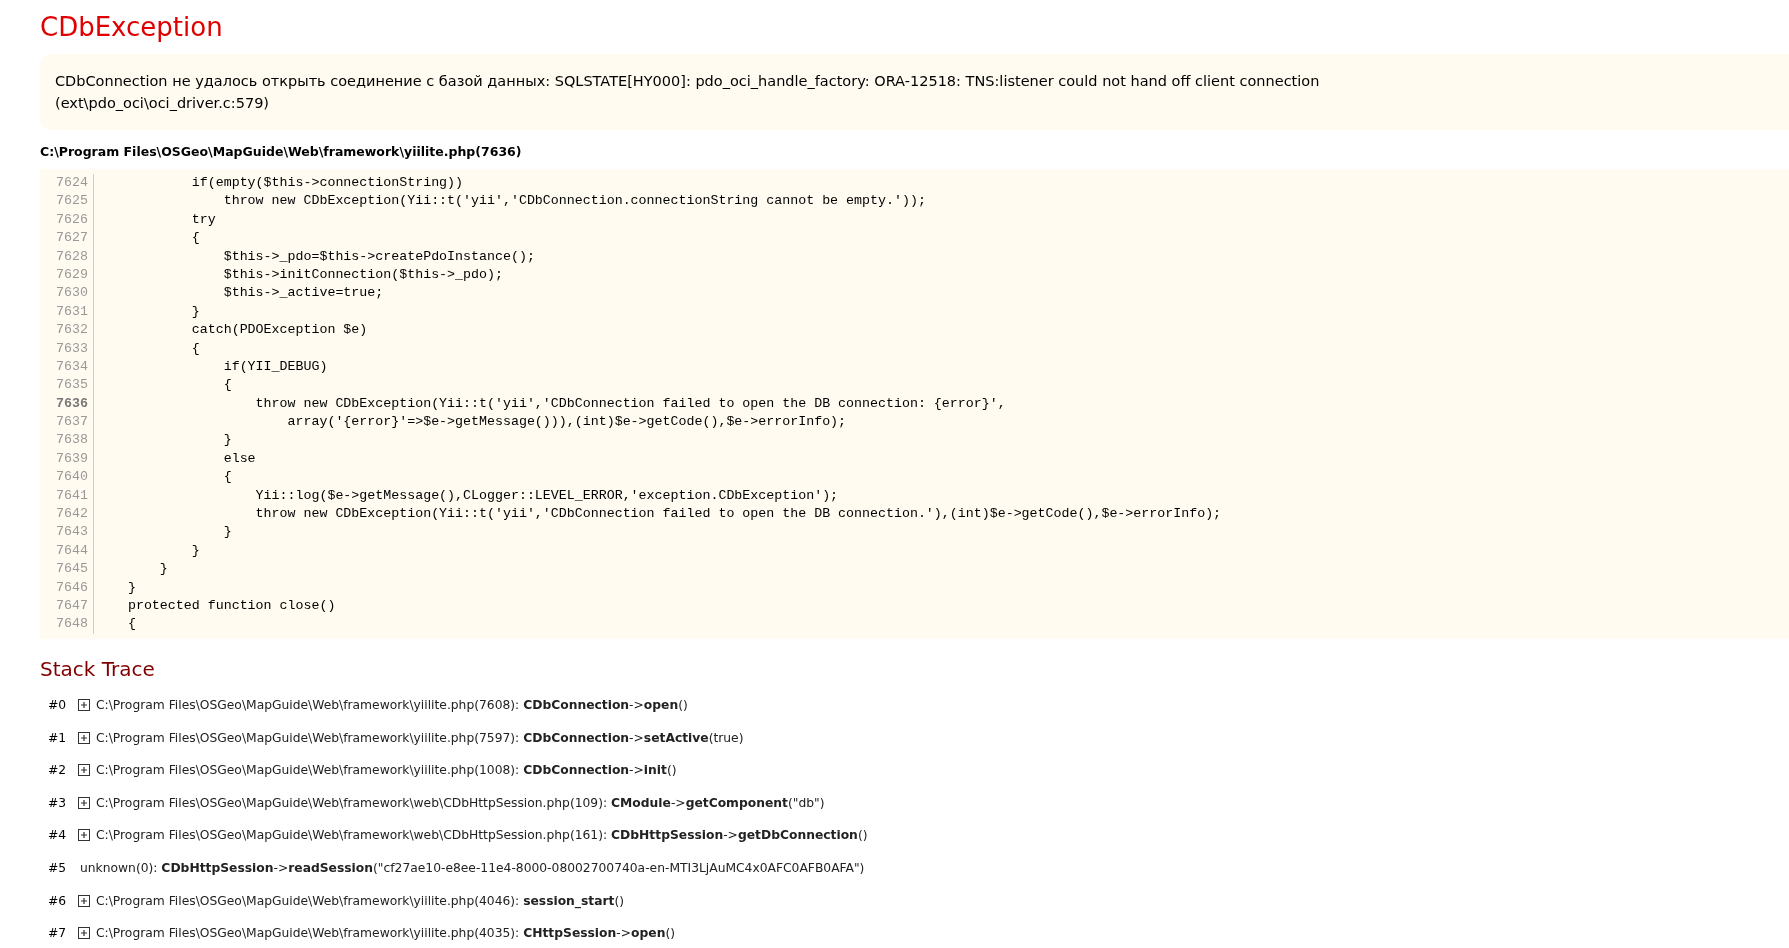 The image size is (1789, 948). What do you see at coordinates (420, 737) in the screenshot?
I see `stack-frame: C:\Program Files\OSGeo\MapGuide\Web\framework\yiilite.php(7597): CDbConnection->setActive(true)` at bounding box center [420, 737].